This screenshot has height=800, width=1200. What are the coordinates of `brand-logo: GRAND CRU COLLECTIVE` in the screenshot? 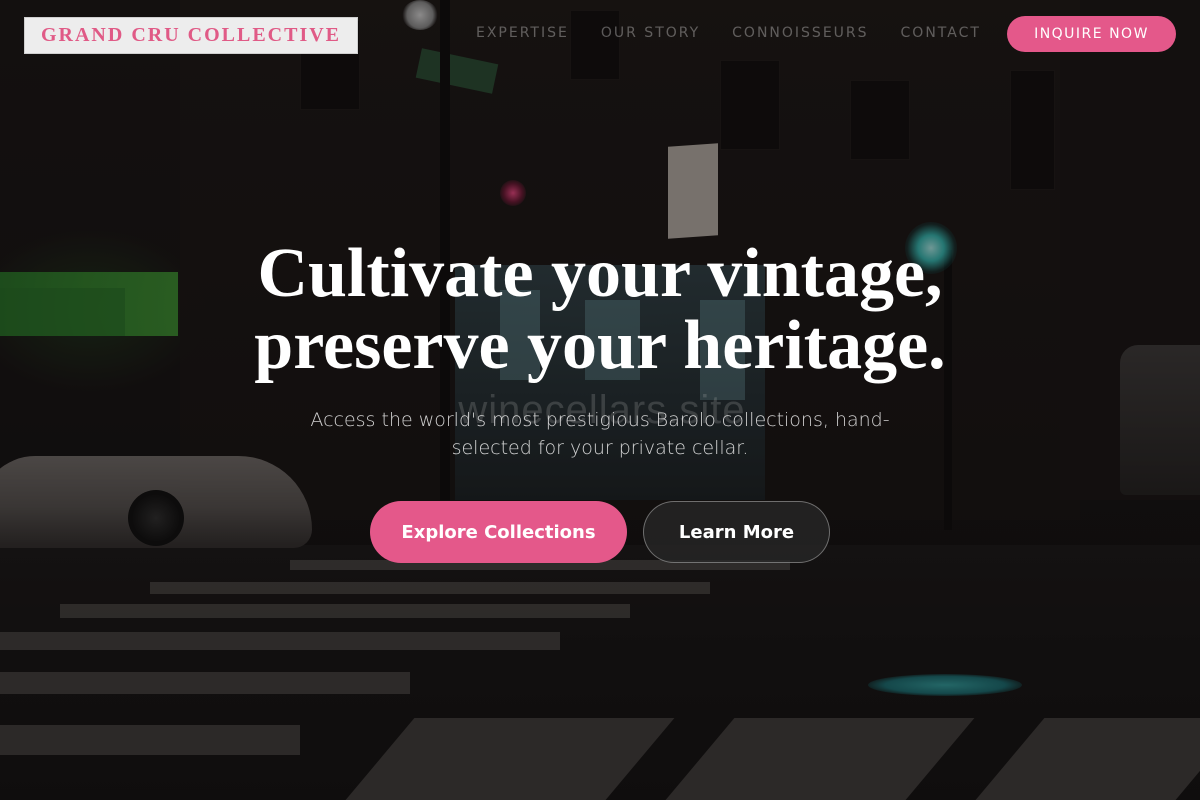 It's located at (191, 35).